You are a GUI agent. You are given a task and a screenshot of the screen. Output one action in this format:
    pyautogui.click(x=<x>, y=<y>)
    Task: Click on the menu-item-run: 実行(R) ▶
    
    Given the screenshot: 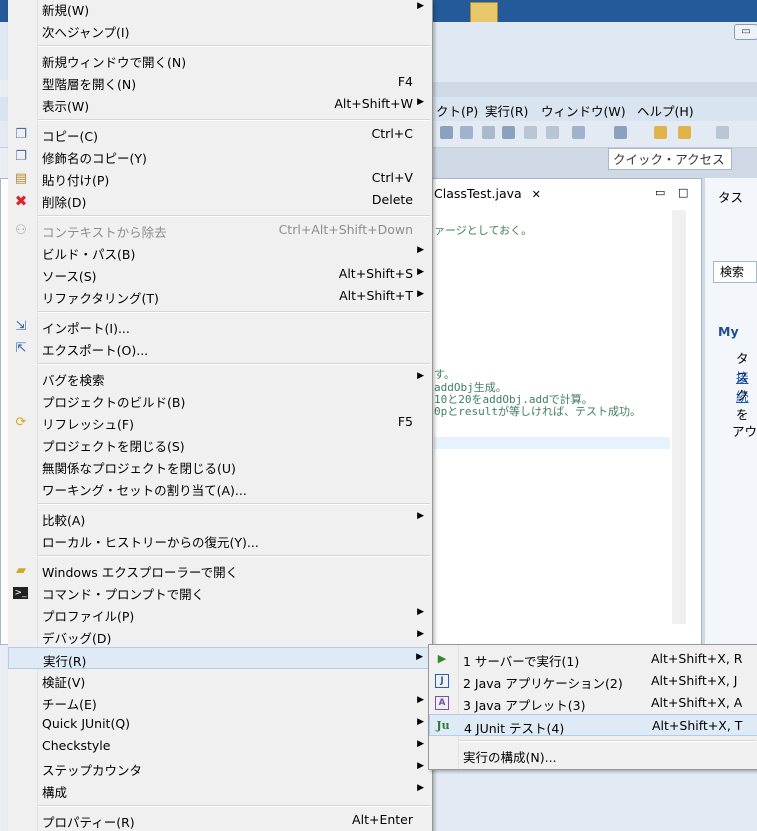 What is the action you would take?
    pyautogui.click(x=220, y=658)
    